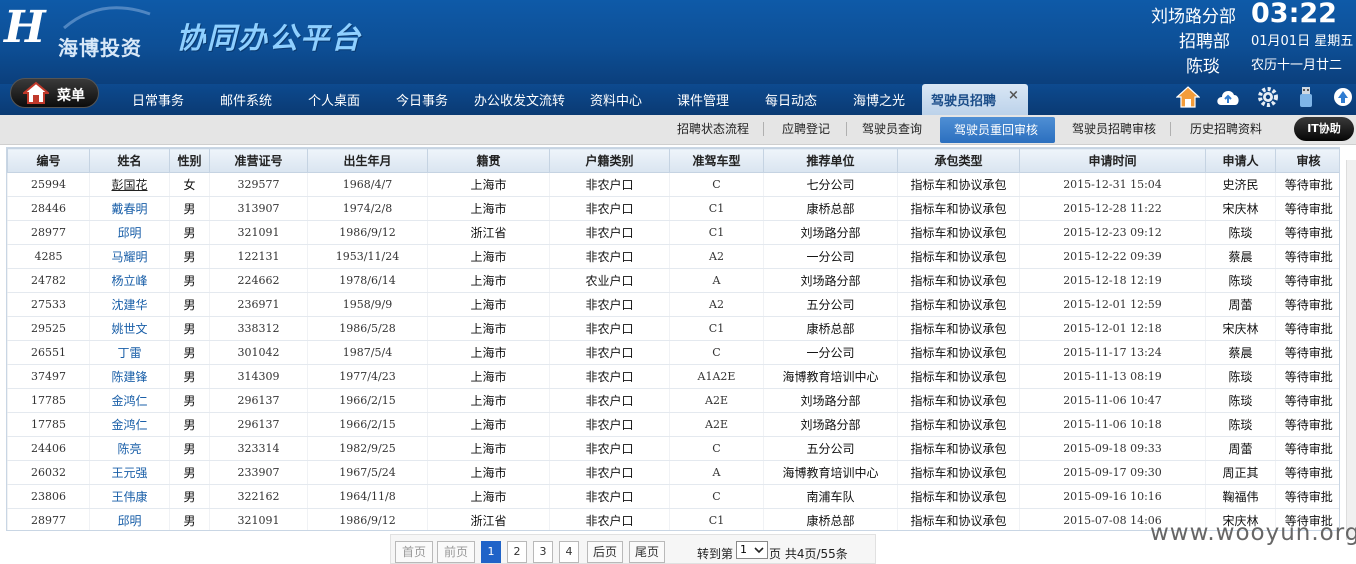  What do you see at coordinates (258, 400) in the screenshot?
I see `table-cell: 296137` at bounding box center [258, 400].